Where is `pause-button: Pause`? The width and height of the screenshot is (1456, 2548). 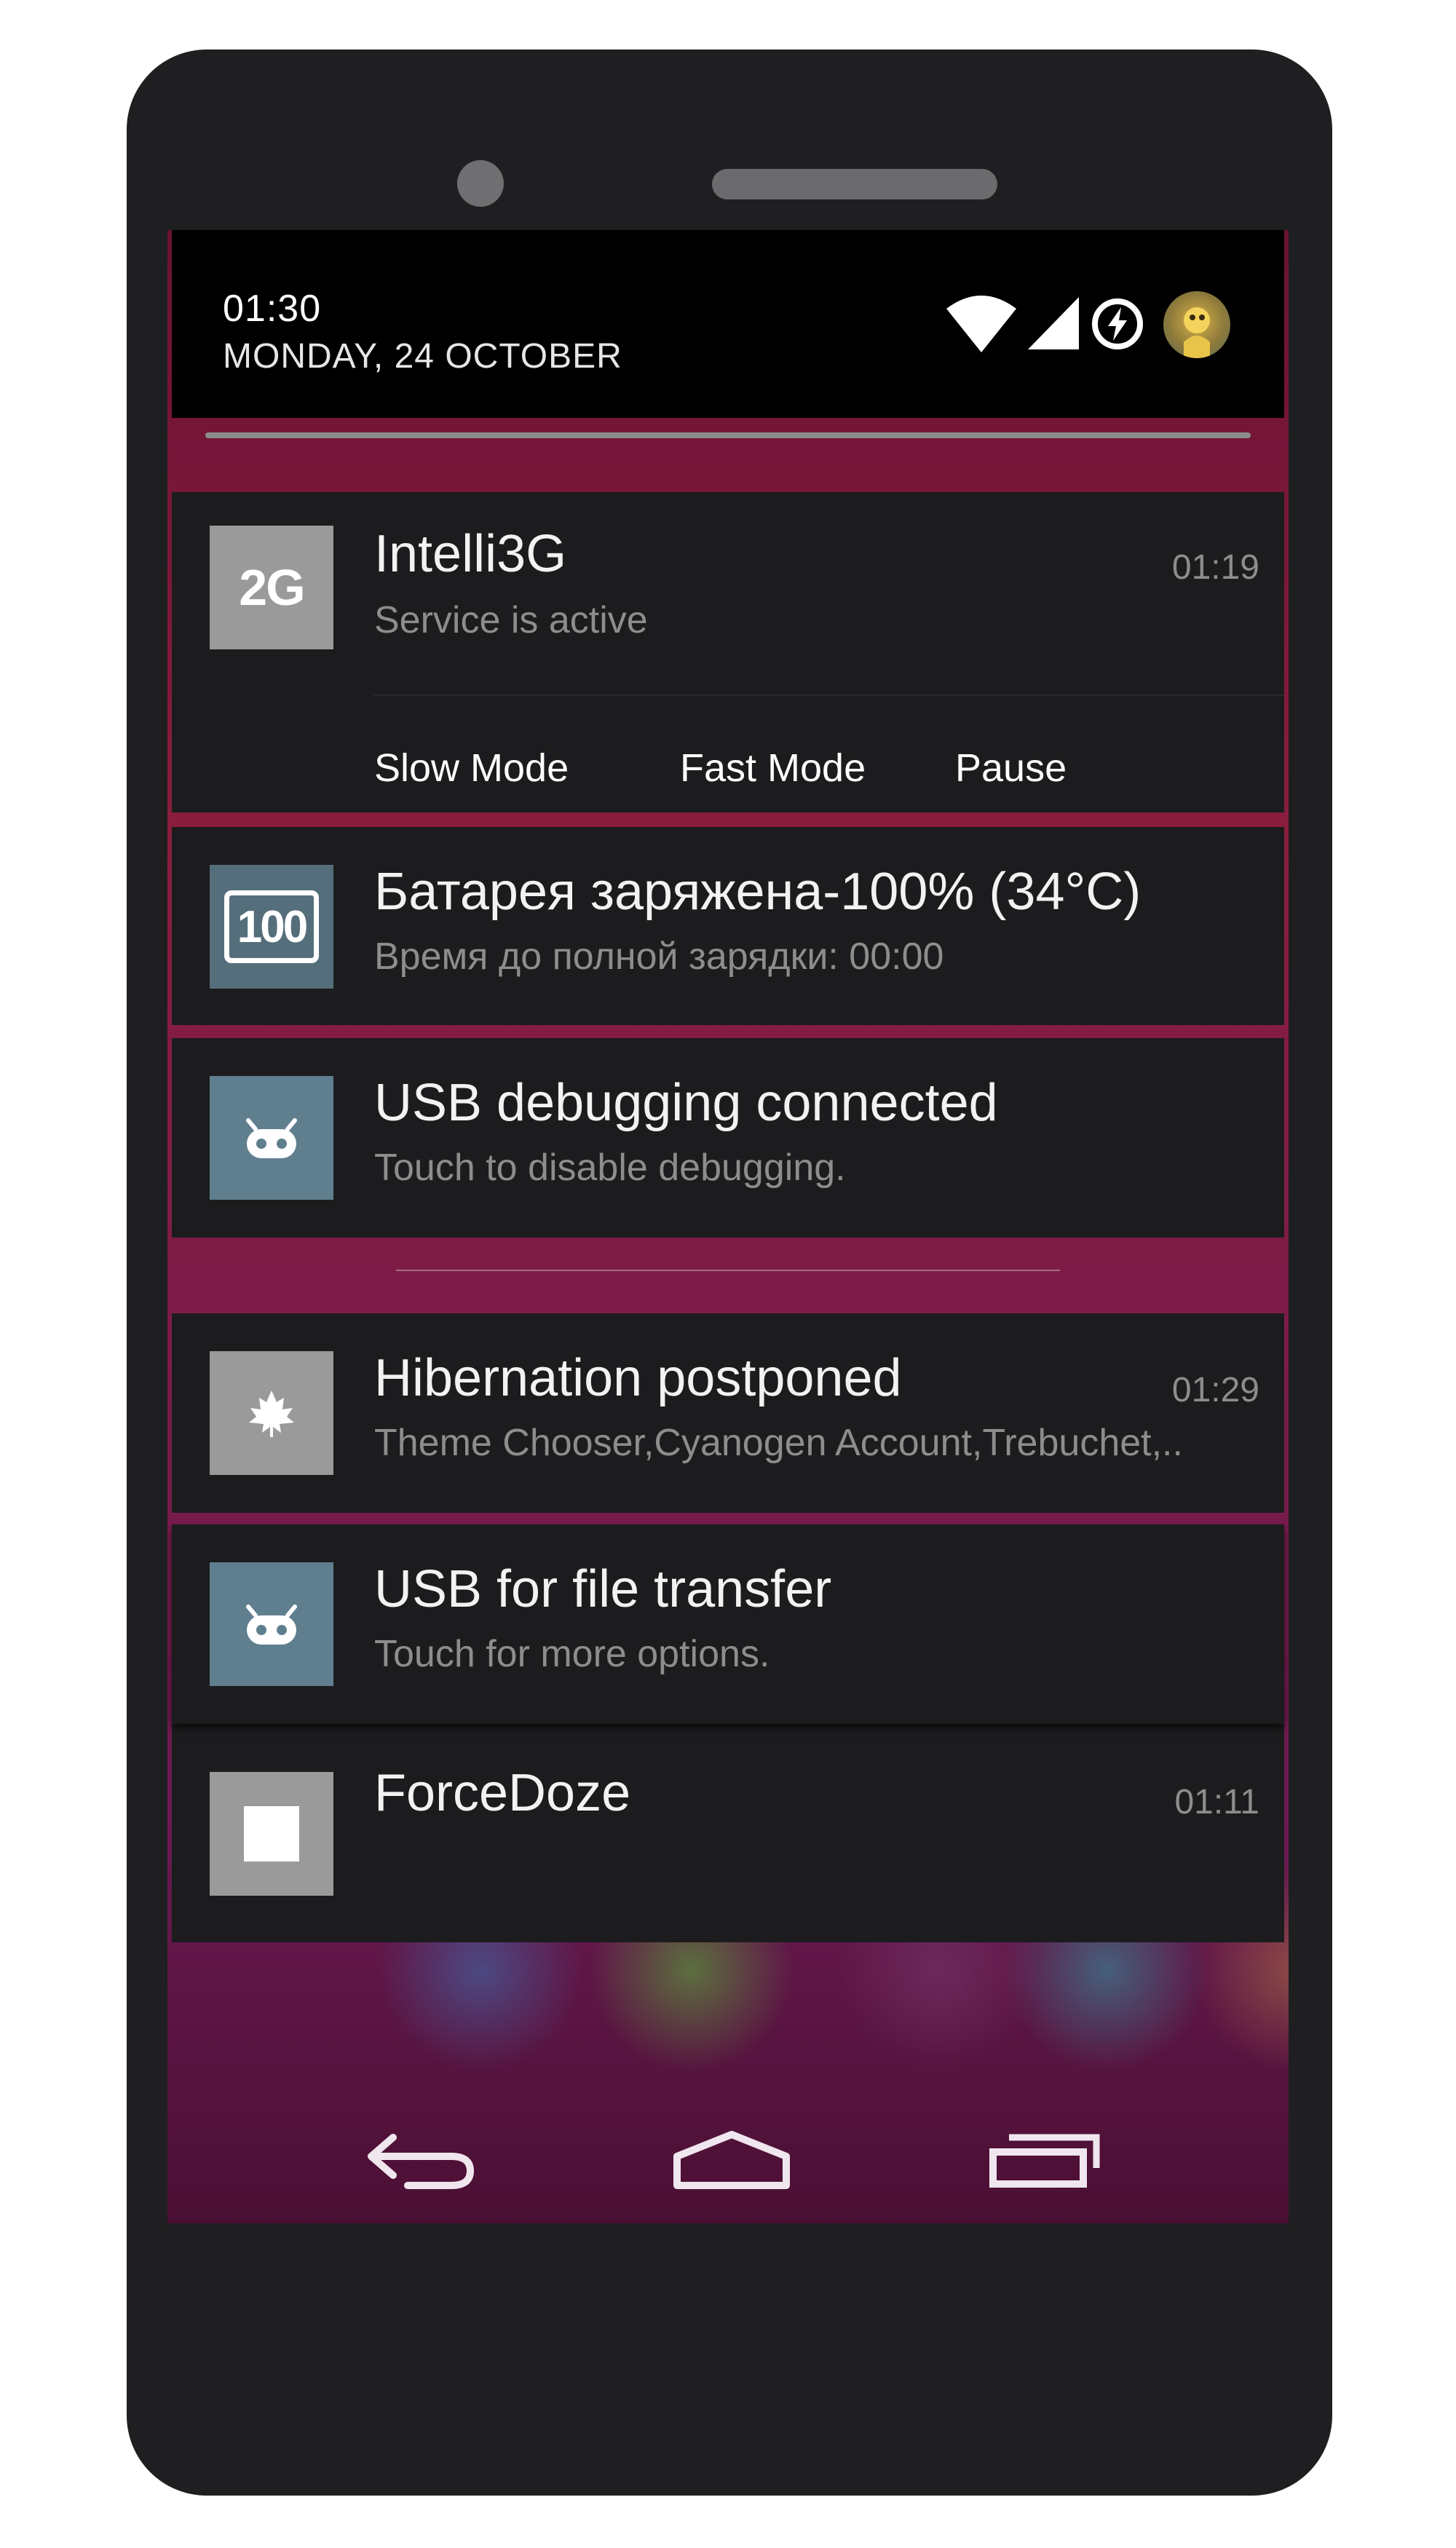 pause-button: Pause is located at coordinates (1011, 768).